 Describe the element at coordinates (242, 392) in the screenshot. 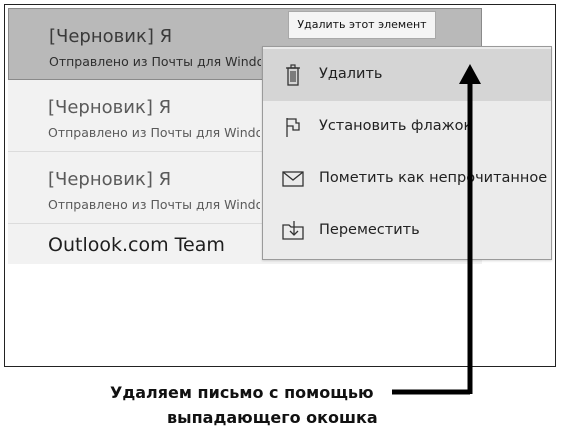

I see `annotation-caption-line-1: Удаляем письмо с помощью` at that location.